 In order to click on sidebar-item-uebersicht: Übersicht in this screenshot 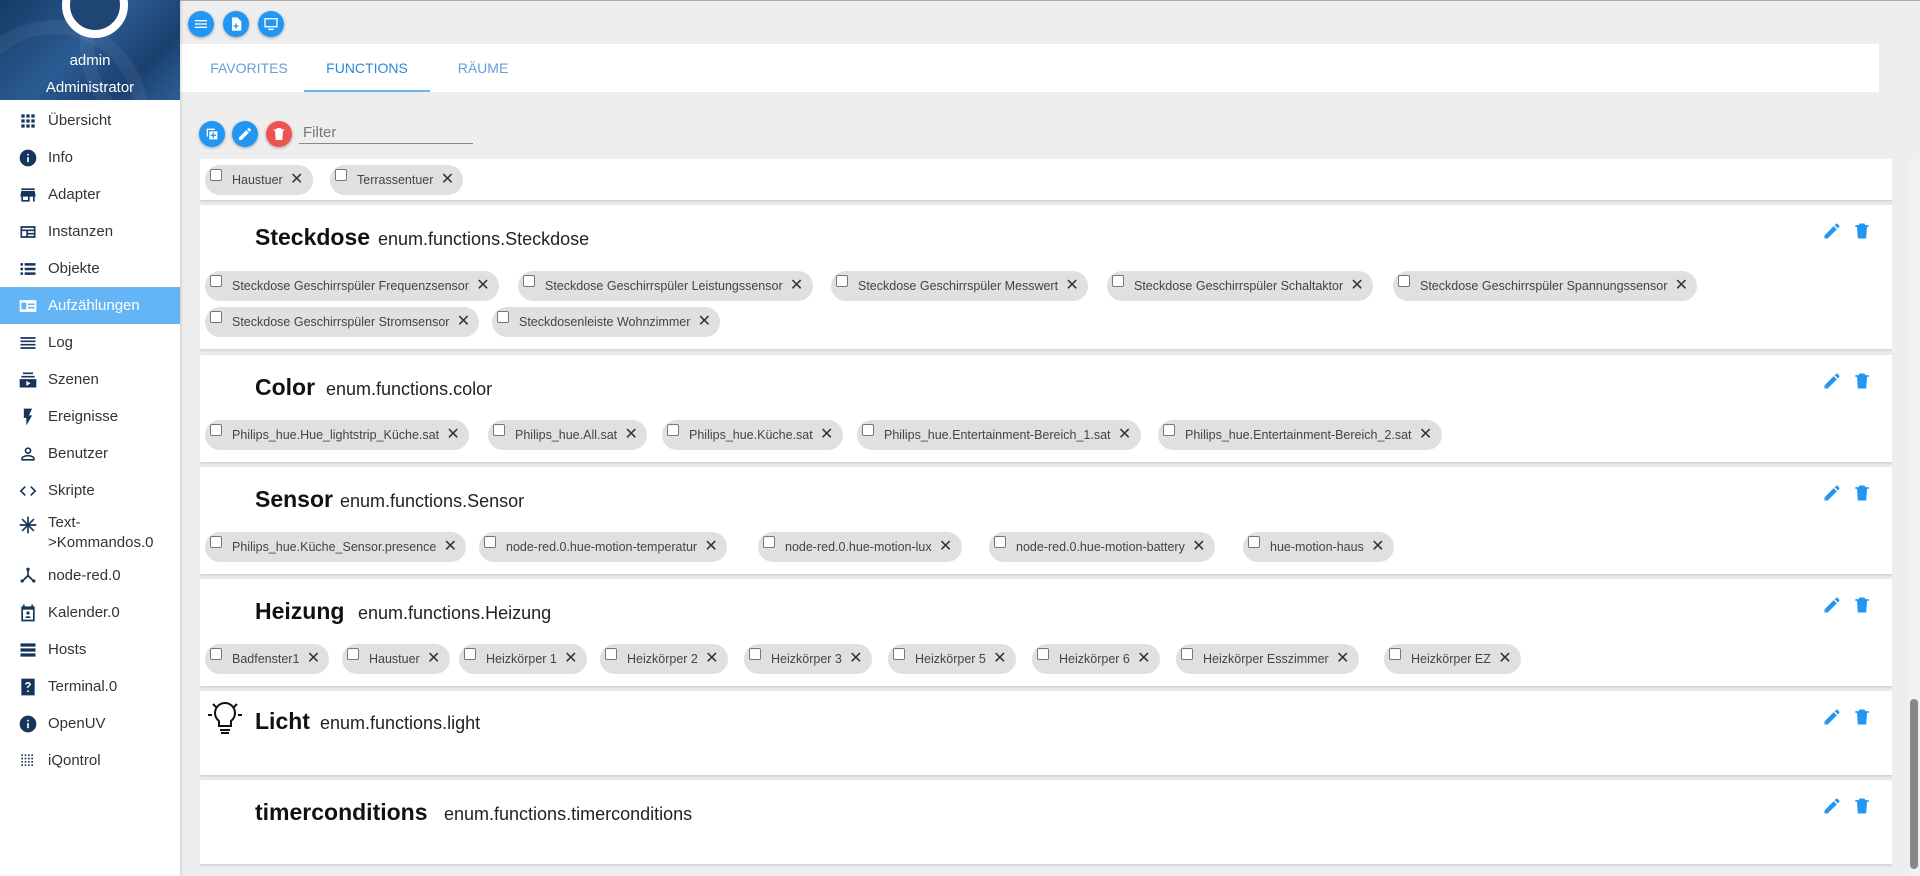, I will do `click(90, 120)`.